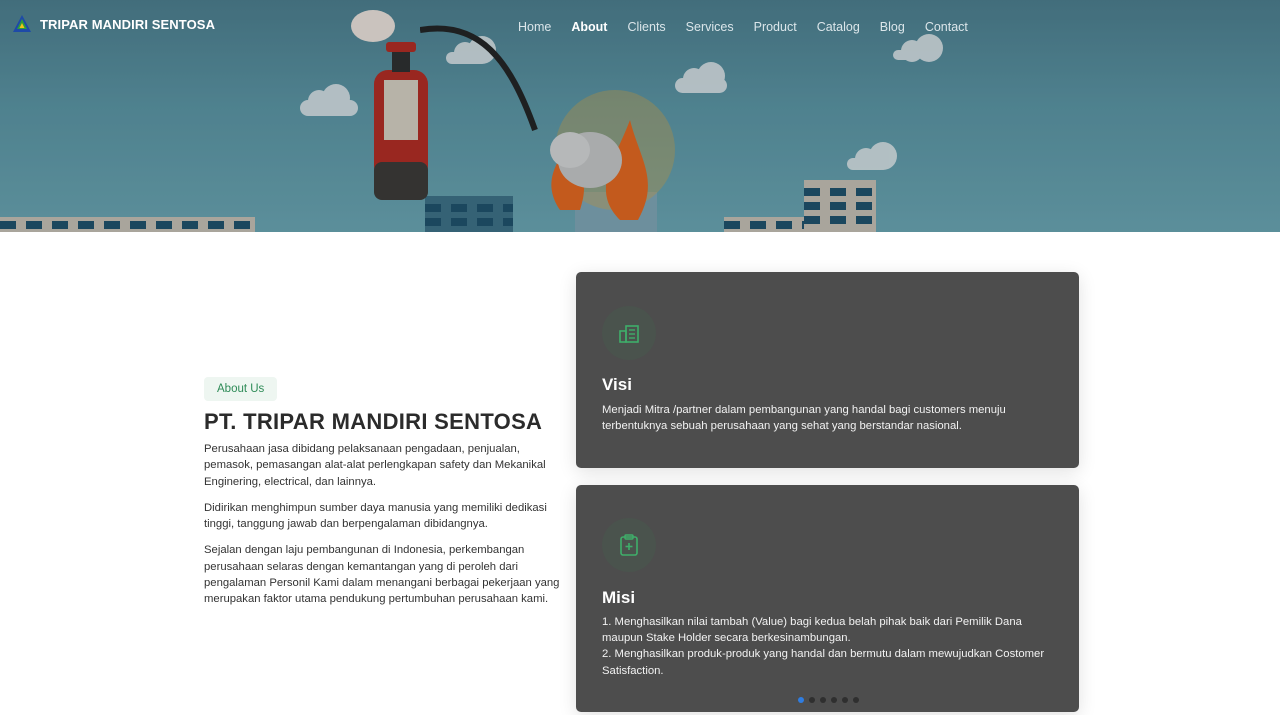 Image resolution: width=1280 pixels, height=715 pixels. What do you see at coordinates (589, 27) in the screenshot?
I see `nav-about: About` at bounding box center [589, 27].